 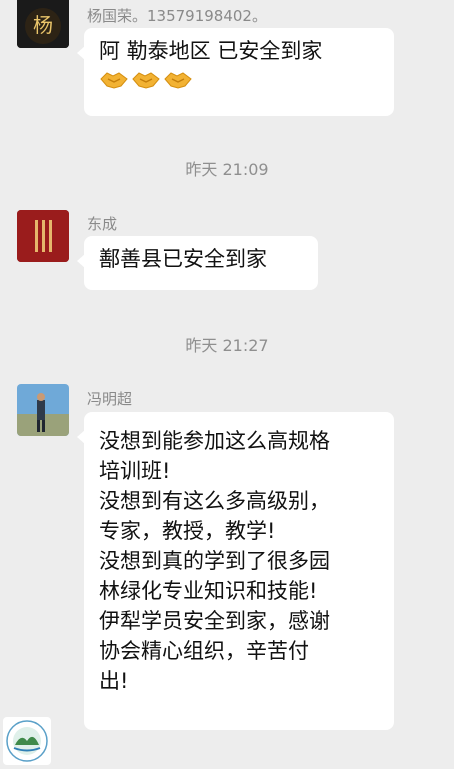 I want to click on message-line: 专家，教授，教学!, so click(x=187, y=531).